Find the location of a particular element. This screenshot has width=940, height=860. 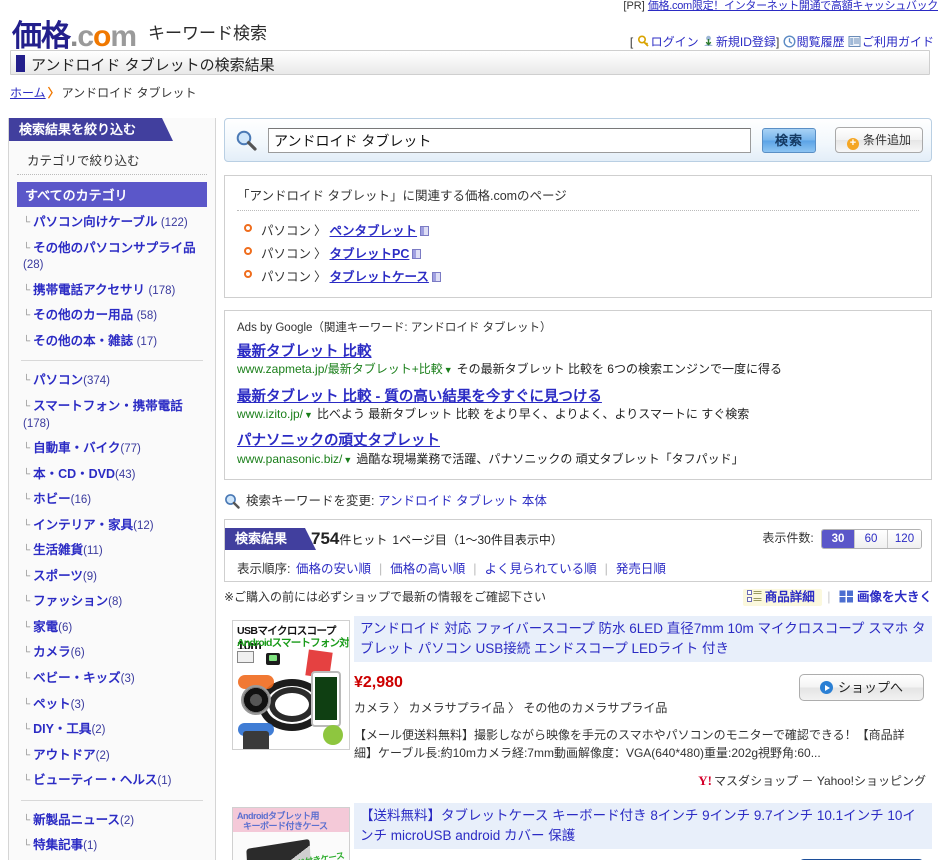

sidebar-item-label: 携帯電話アクセサリ is located at coordinates (89, 290).